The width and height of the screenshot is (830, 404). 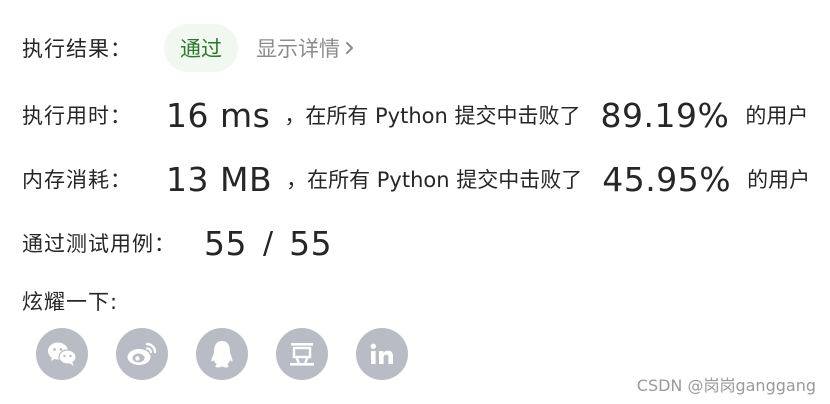 What do you see at coordinates (779, 180) in the screenshot?
I see `memory-suffix: 的用户` at bounding box center [779, 180].